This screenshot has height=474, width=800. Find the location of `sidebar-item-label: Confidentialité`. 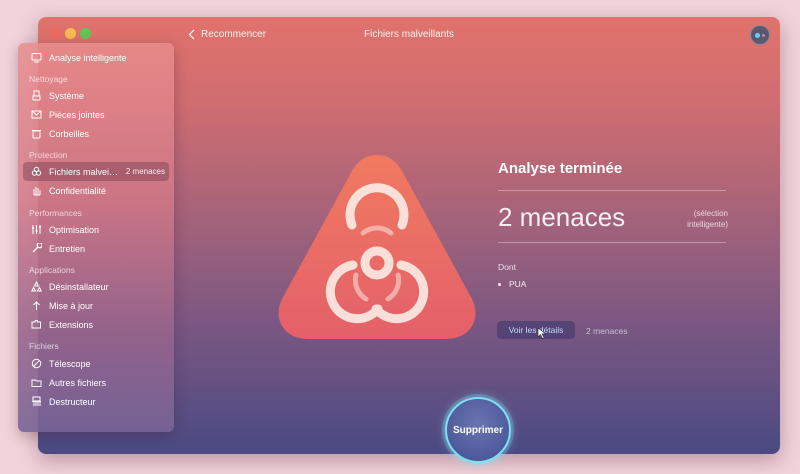

sidebar-item-label: Confidentialité is located at coordinates (78, 190).